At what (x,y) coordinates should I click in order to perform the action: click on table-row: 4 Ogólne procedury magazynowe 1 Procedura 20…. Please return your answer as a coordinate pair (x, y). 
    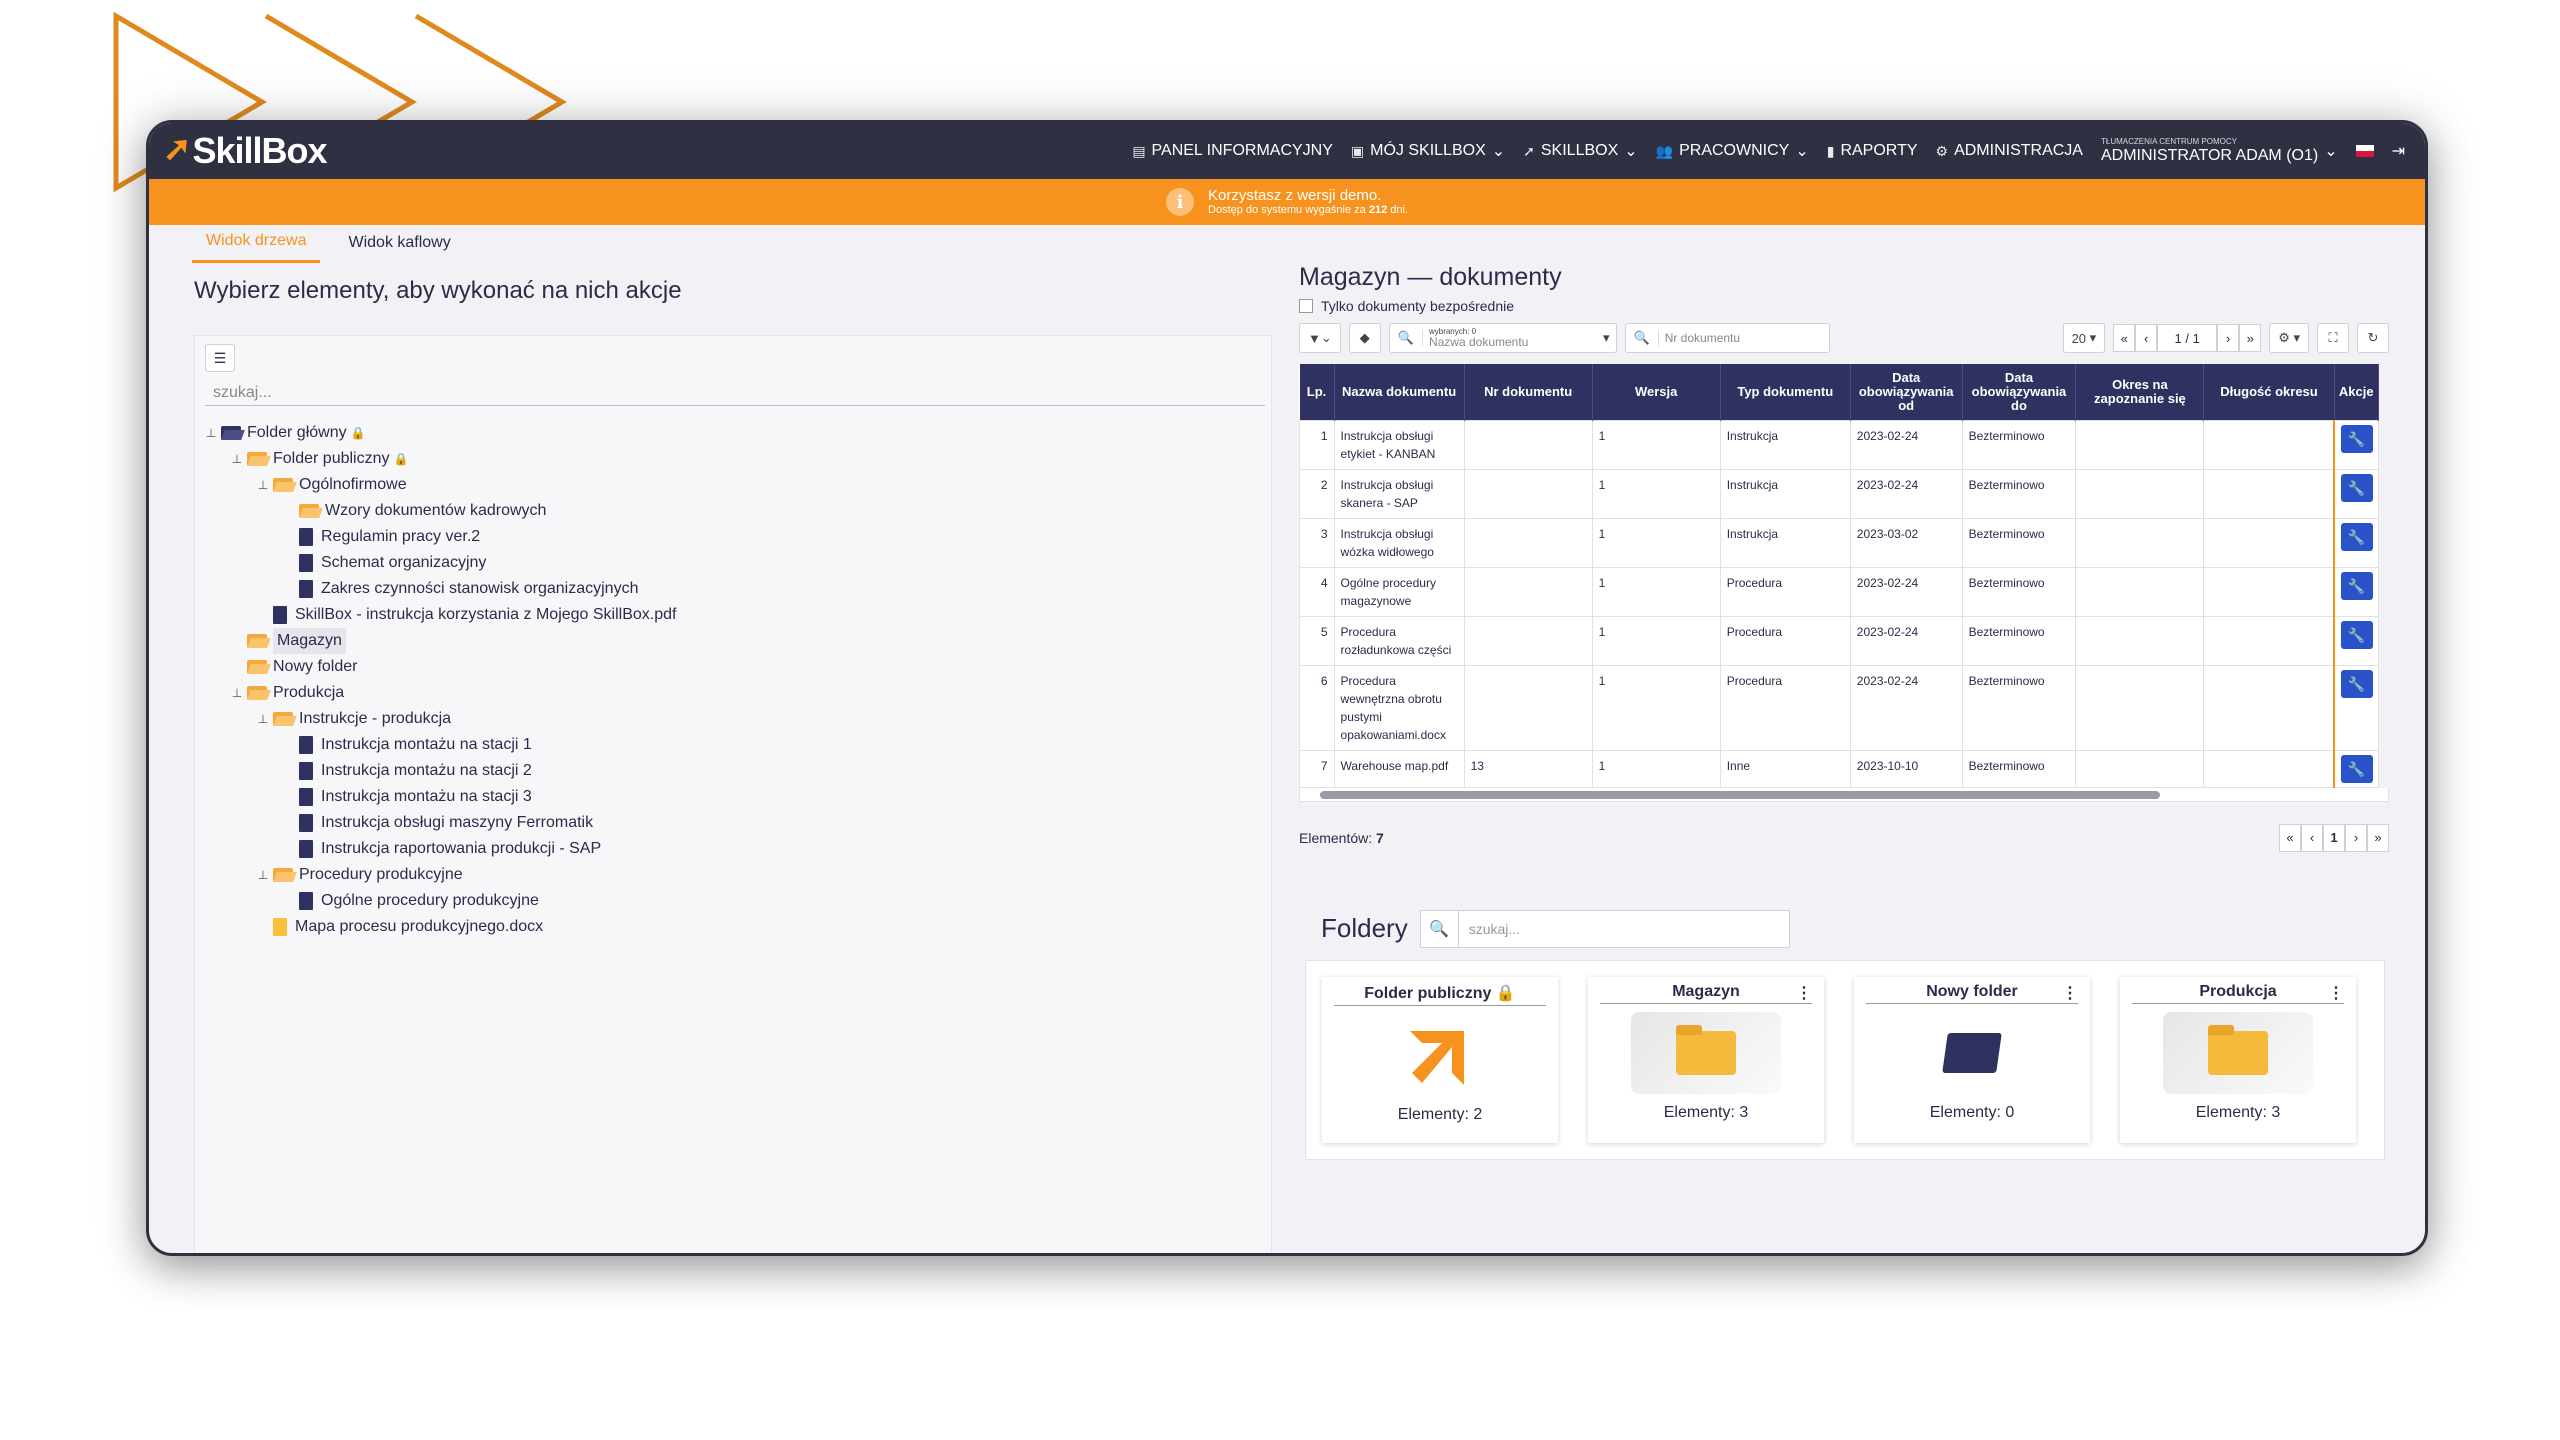
    Looking at the image, I should click on (1839, 591).